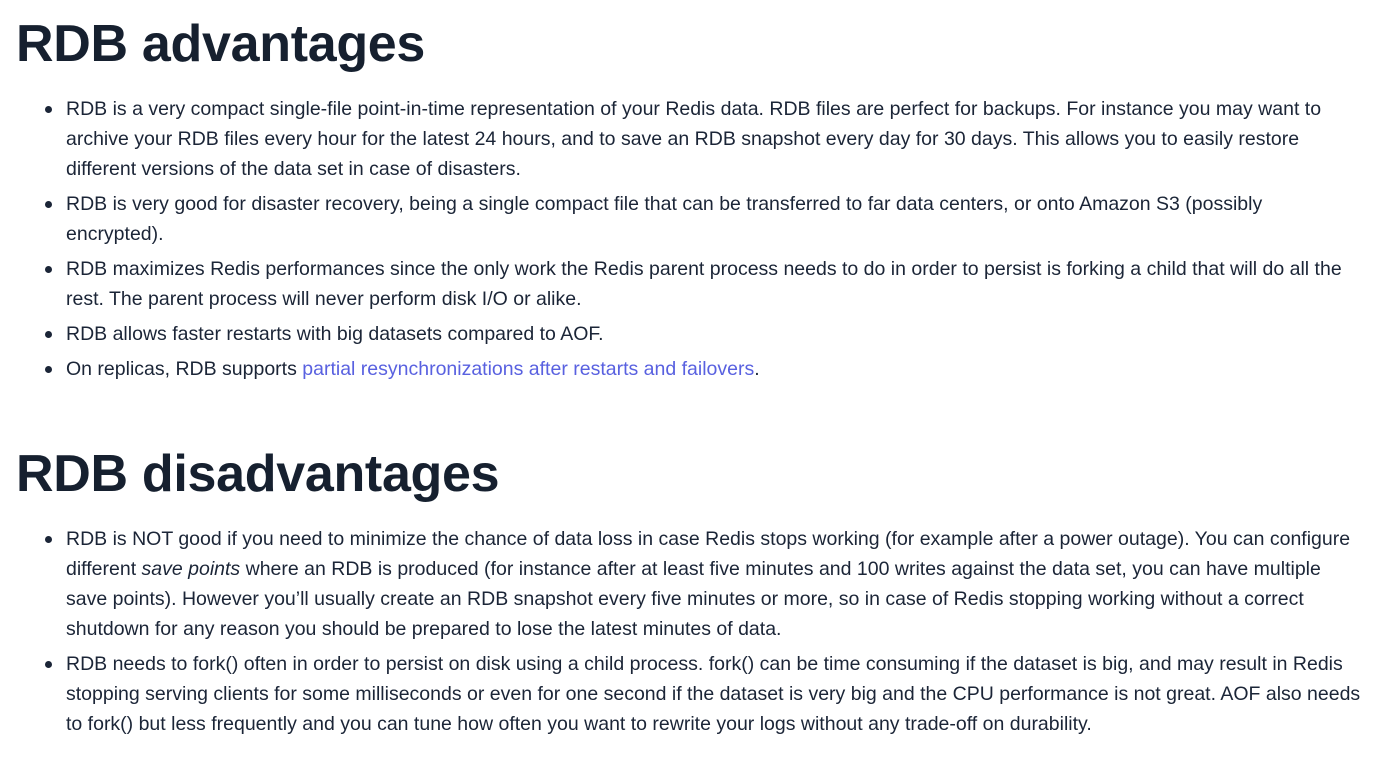  What do you see at coordinates (258, 474) in the screenshot?
I see `heading-rdb-disadvantages: RDB disadvantages` at bounding box center [258, 474].